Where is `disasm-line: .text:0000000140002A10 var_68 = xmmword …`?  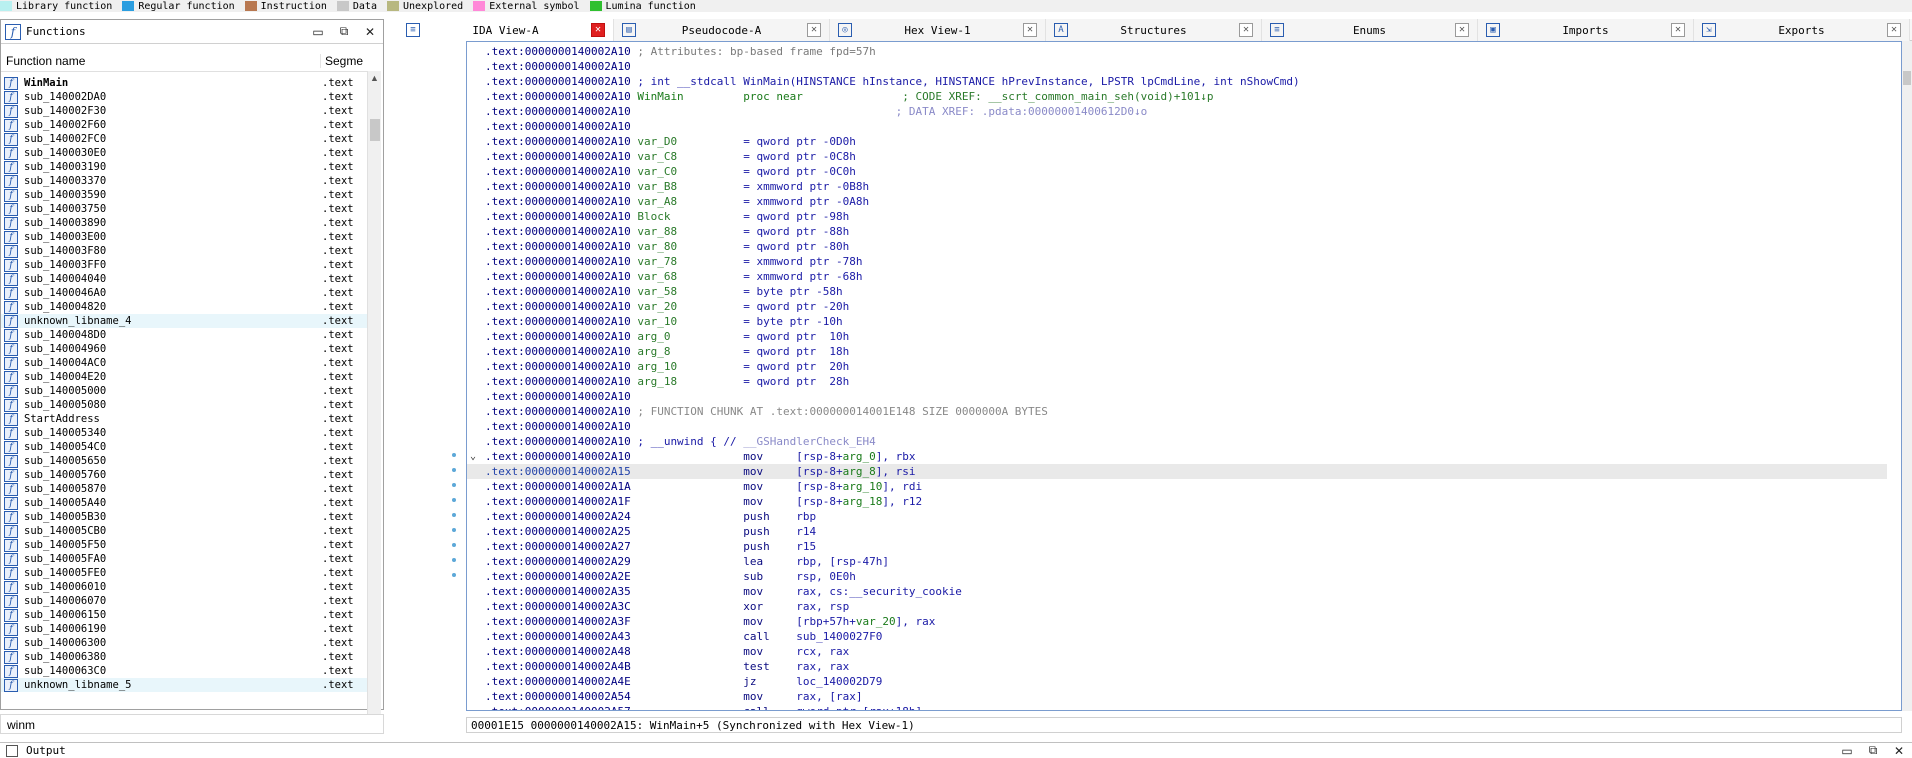 disasm-line: .text:0000000140002A10 var_68 = xmmword … is located at coordinates (1177, 276).